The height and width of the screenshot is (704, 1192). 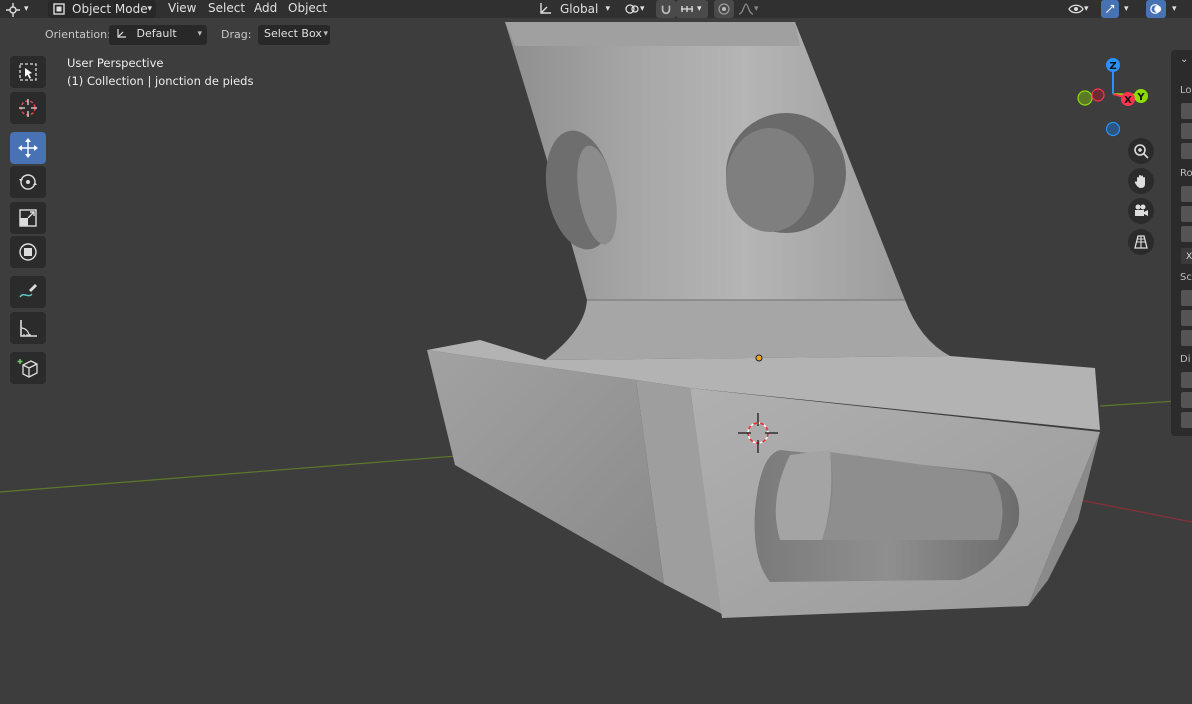 What do you see at coordinates (1186, 318) in the screenshot?
I see `scale-y-field` at bounding box center [1186, 318].